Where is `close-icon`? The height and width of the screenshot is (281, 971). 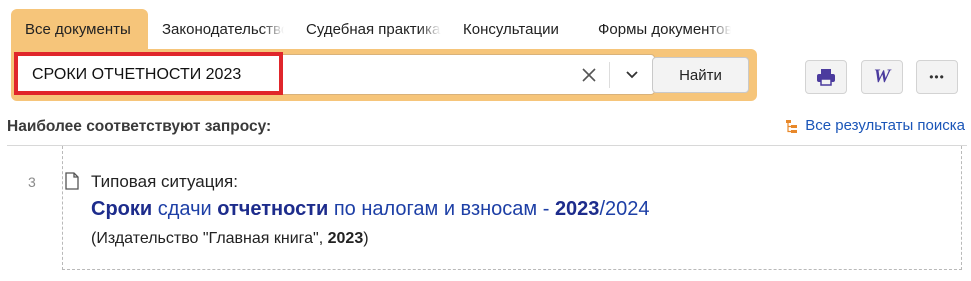 close-icon is located at coordinates (589, 75).